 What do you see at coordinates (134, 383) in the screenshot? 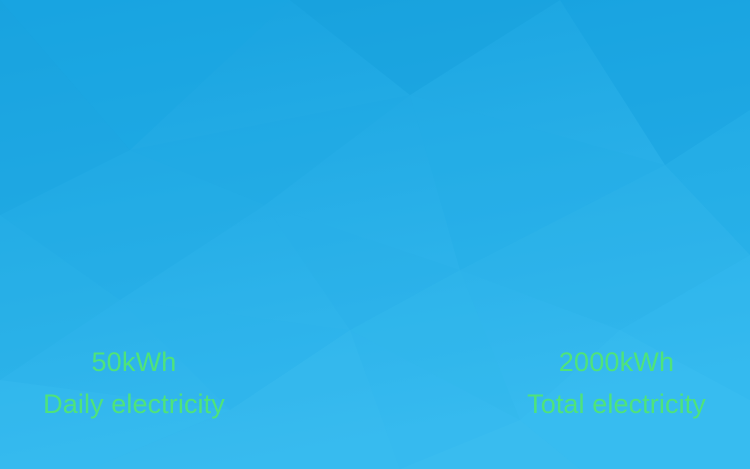
I see `daily-electricity-stat: 50kWh Daily electricity` at bounding box center [134, 383].